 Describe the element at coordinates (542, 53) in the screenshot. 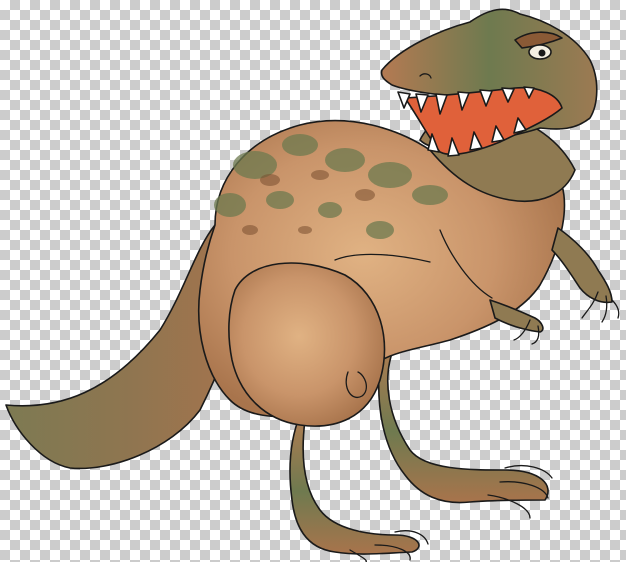

I see `pupil` at that location.